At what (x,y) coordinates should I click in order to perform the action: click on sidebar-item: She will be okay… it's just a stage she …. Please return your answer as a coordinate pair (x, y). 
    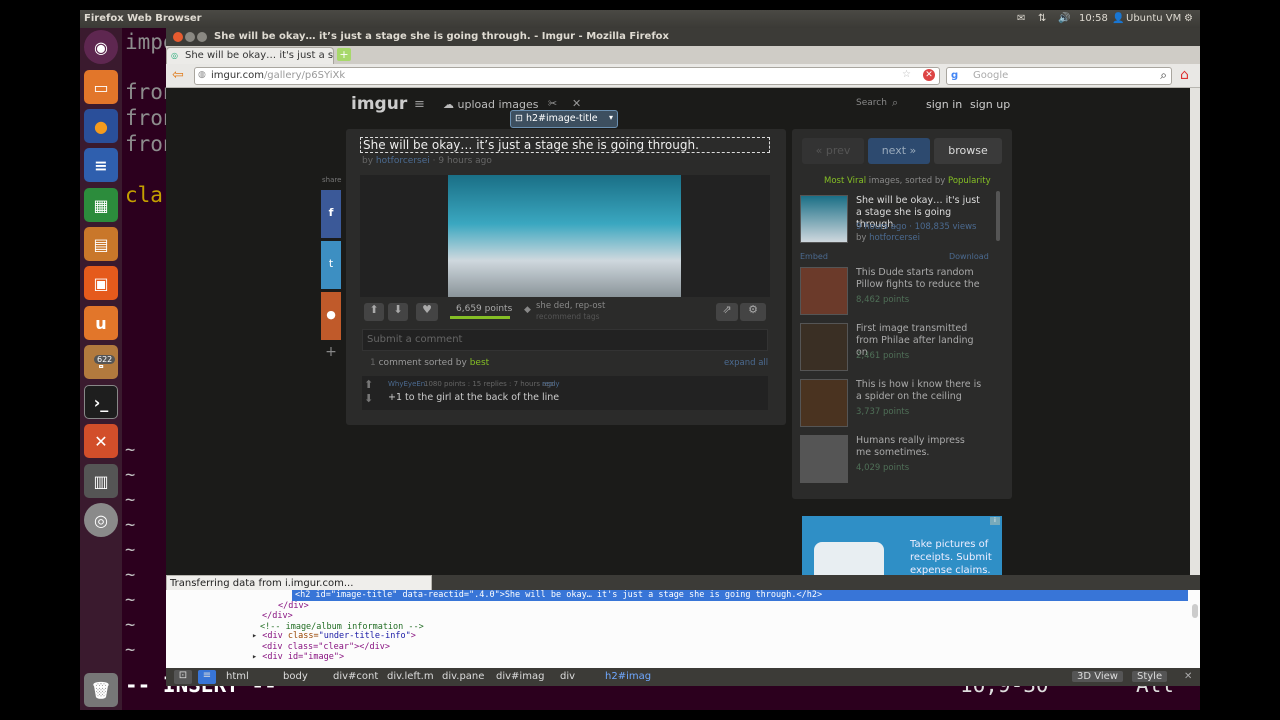
    Looking at the image, I should click on (892, 221).